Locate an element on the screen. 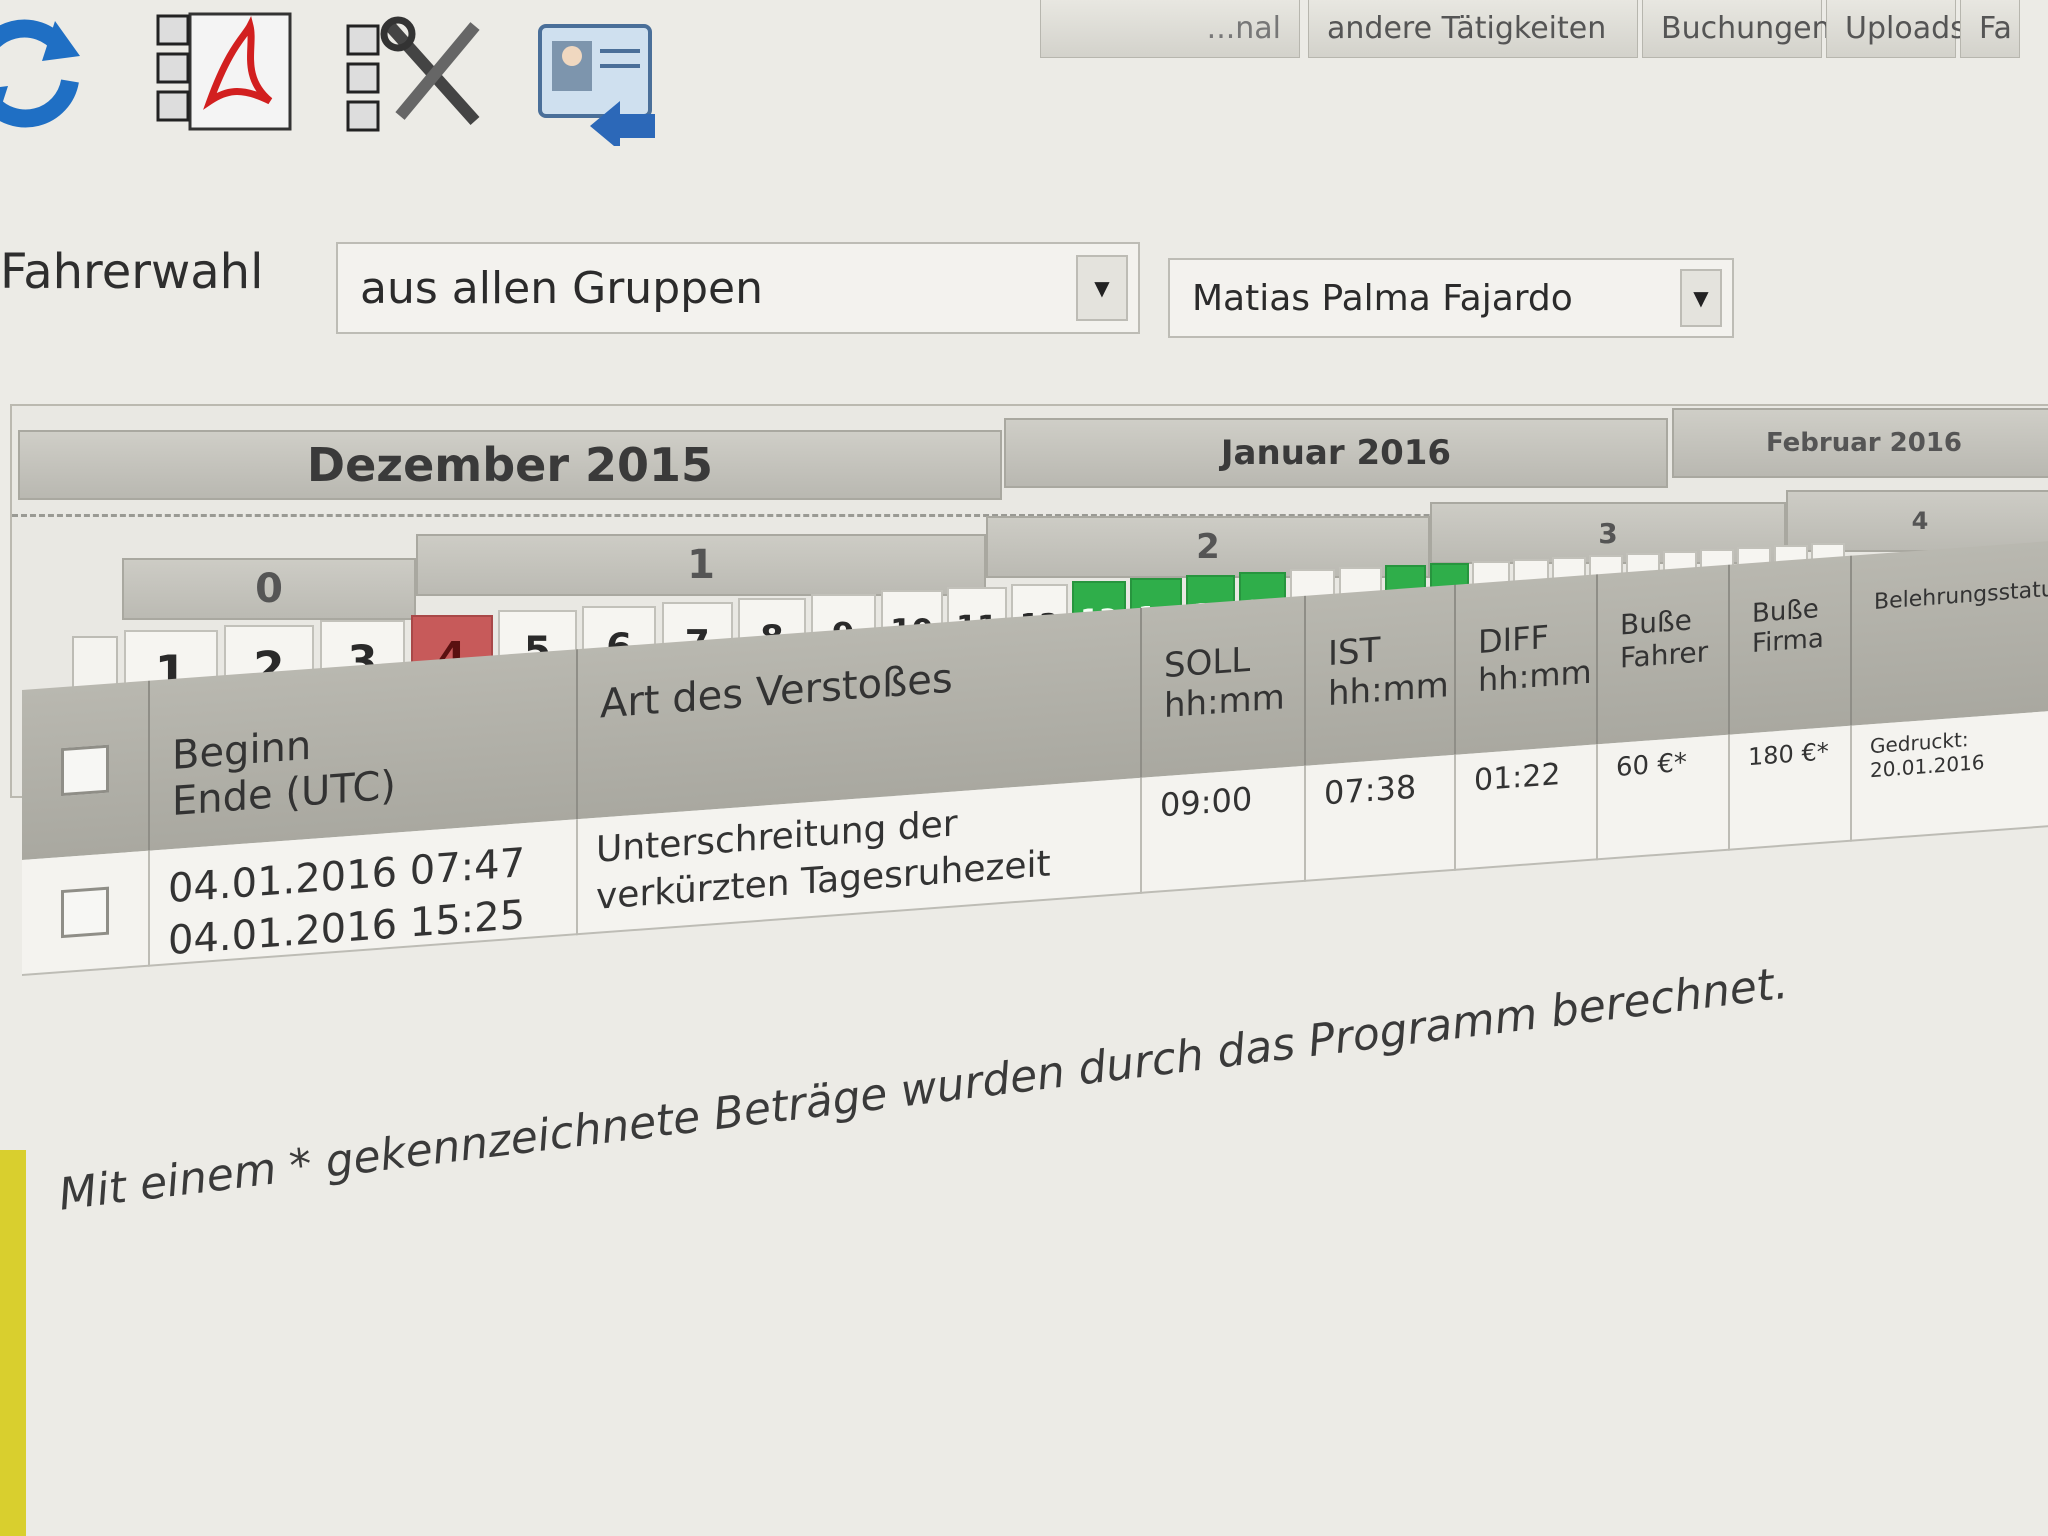 This screenshot has height=1536, width=2048. toolbar is located at coordinates (350, 75).